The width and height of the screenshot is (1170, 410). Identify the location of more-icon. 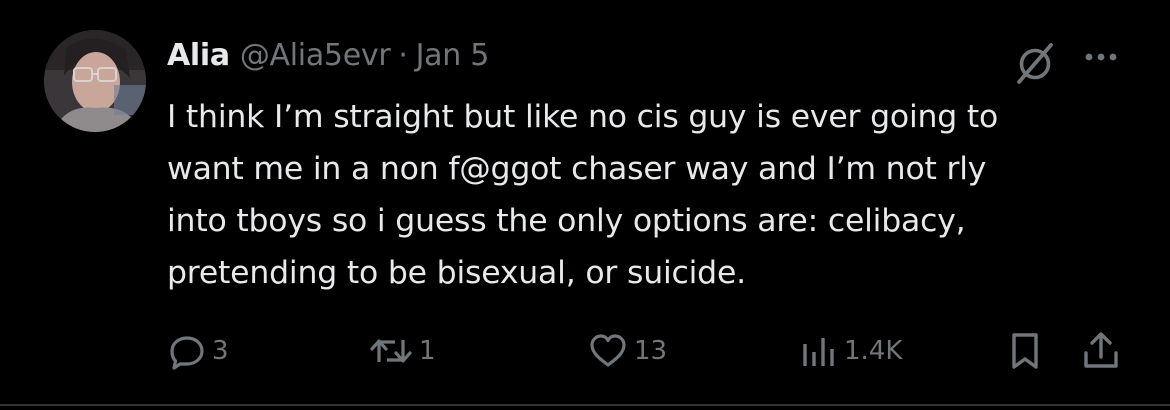
(1102, 57).